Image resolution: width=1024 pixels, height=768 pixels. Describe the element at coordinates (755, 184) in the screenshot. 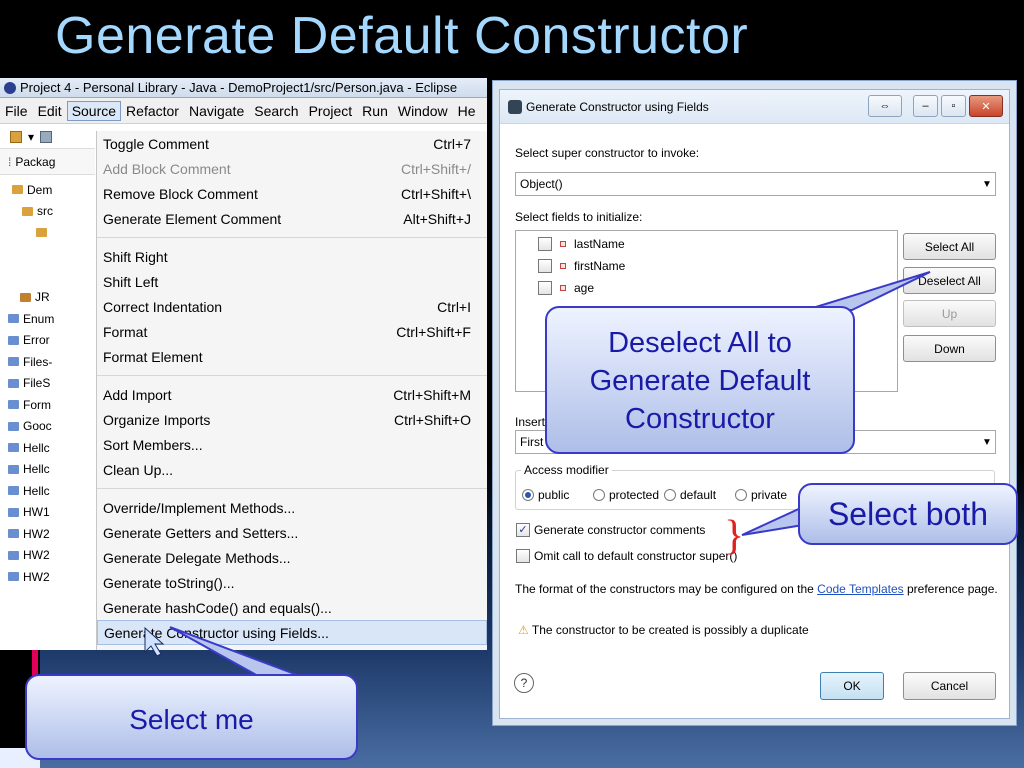

I see `super-constructor-select: Object() ▼` at that location.